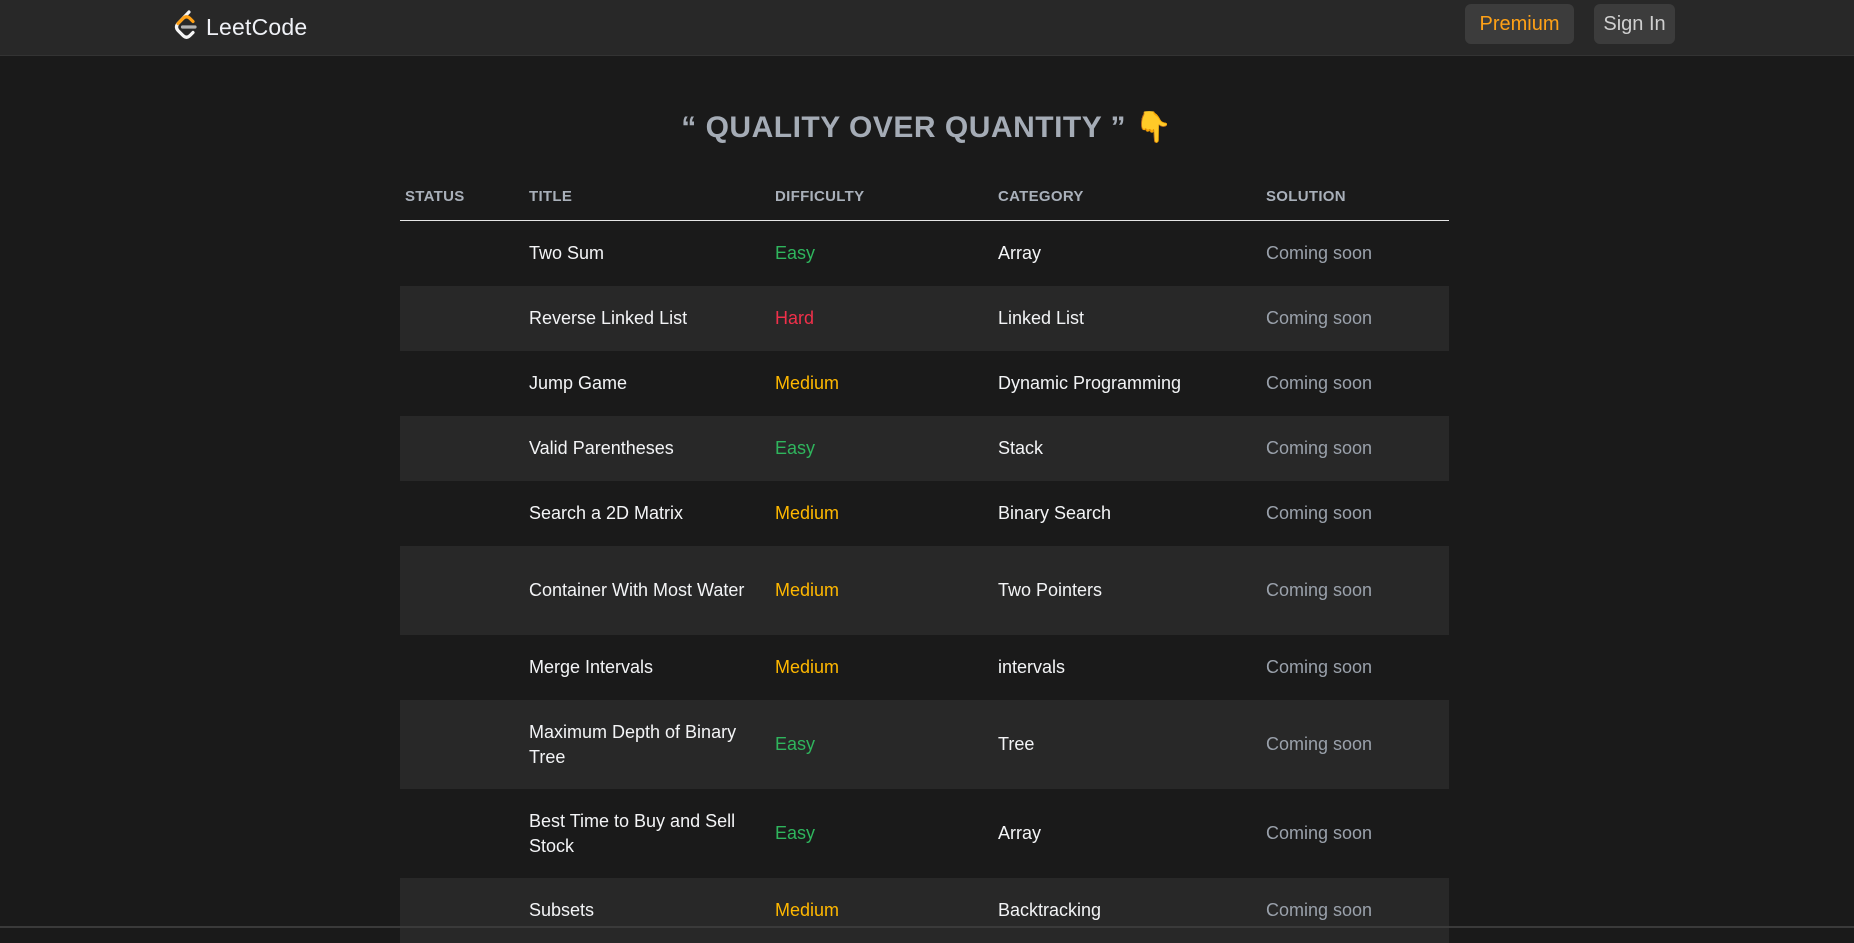 The height and width of the screenshot is (943, 1854). What do you see at coordinates (795, 318) in the screenshot?
I see `difficulty-label: Hard` at bounding box center [795, 318].